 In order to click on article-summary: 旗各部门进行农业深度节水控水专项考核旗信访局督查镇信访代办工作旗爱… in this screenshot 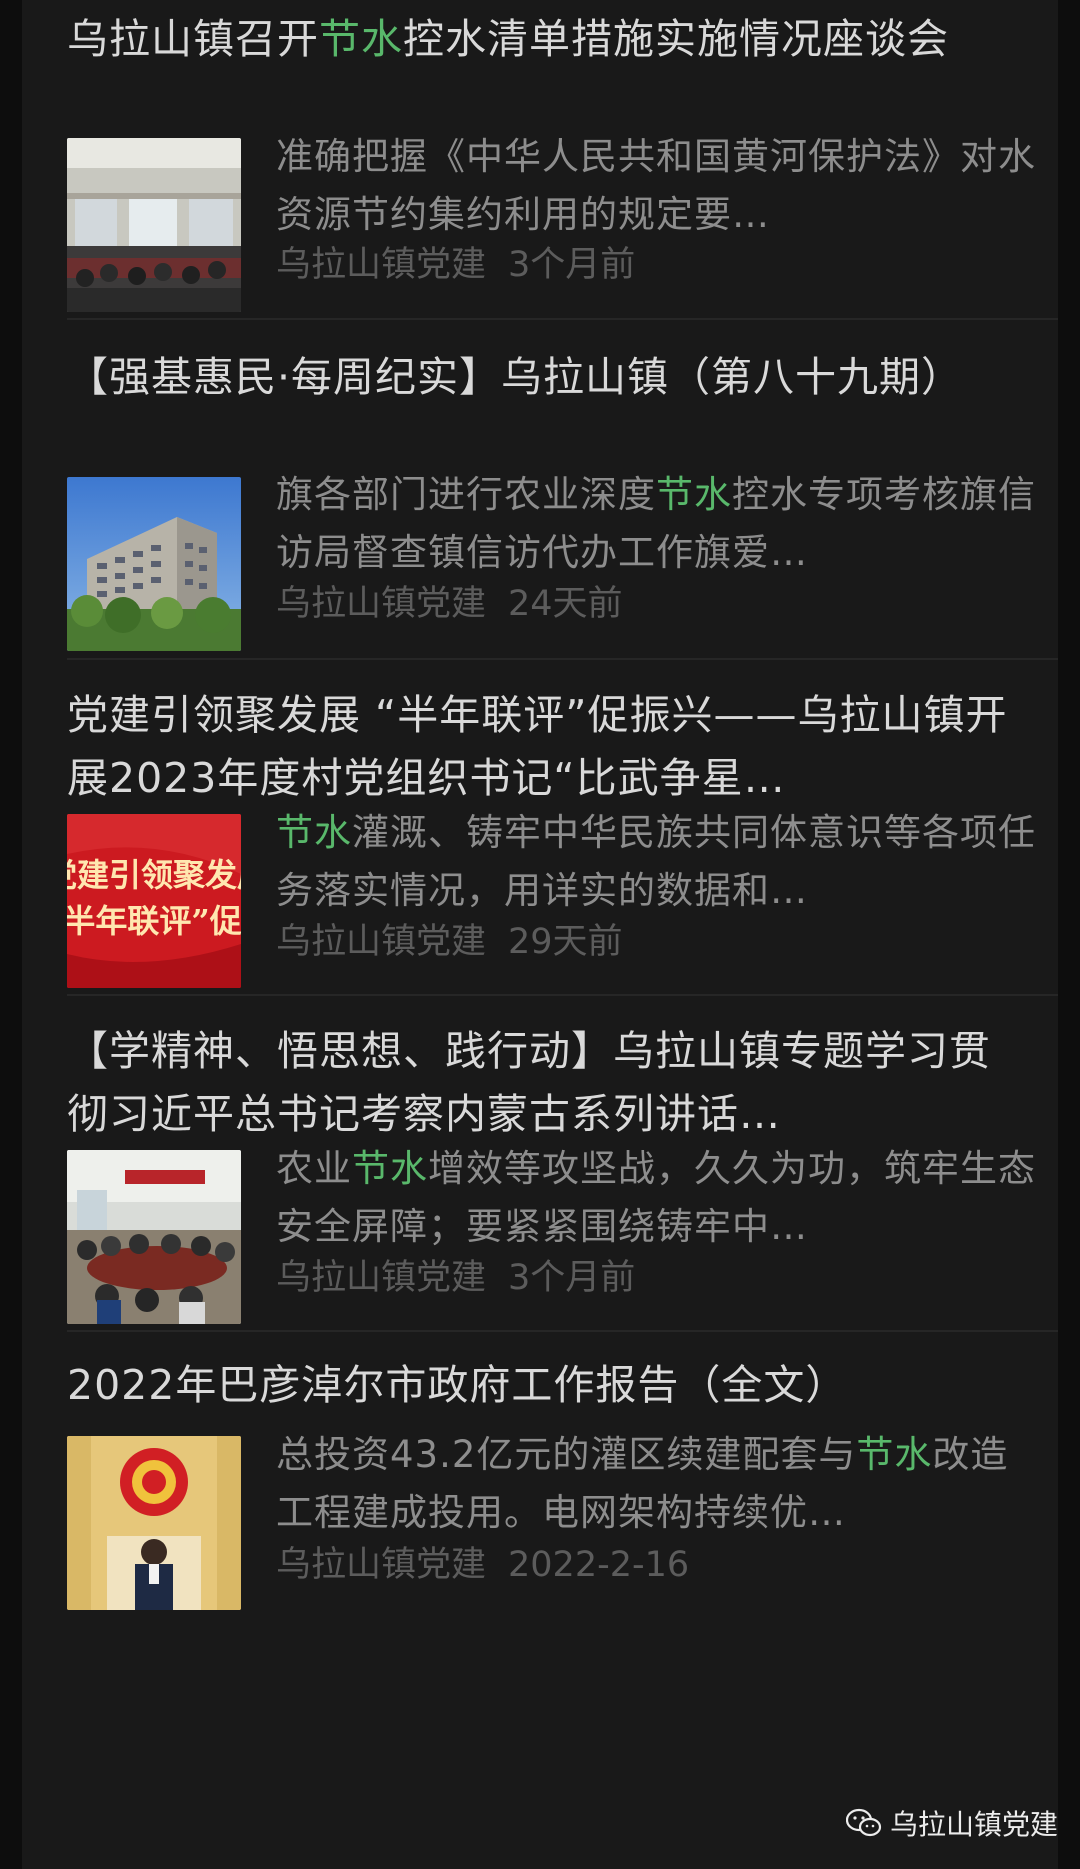, I will do `click(656, 523)`.